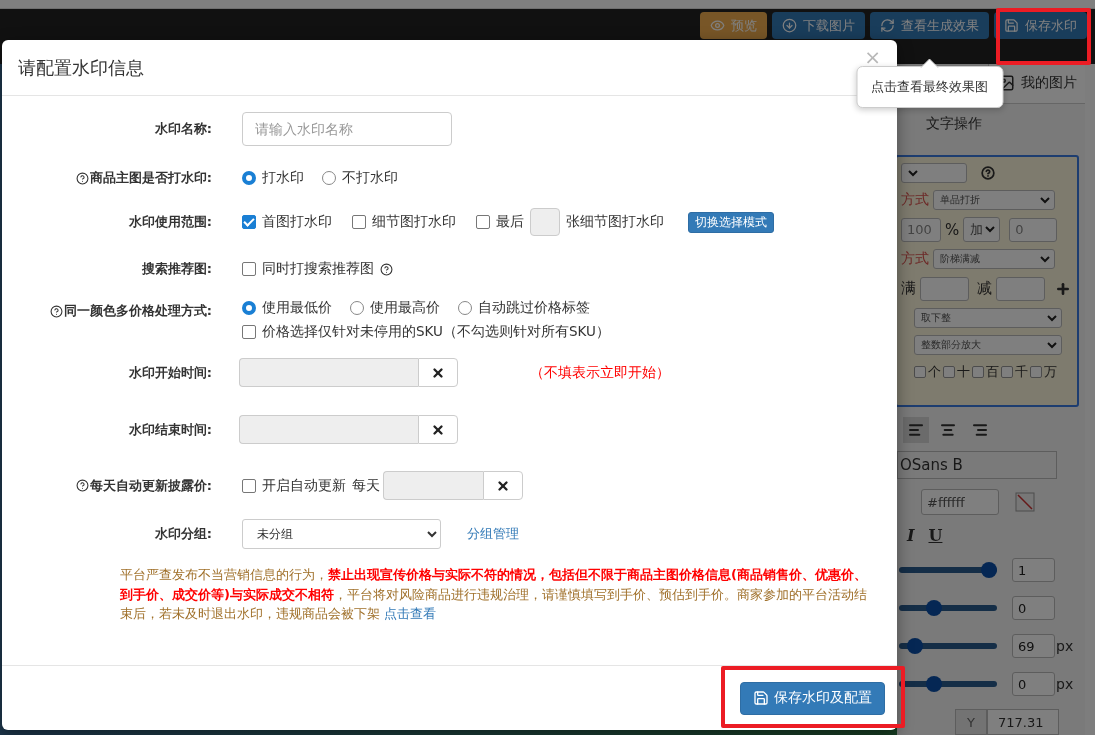 This screenshot has height=735, width=1095. I want to click on checkbox-label: 首图打水印, so click(297, 222).